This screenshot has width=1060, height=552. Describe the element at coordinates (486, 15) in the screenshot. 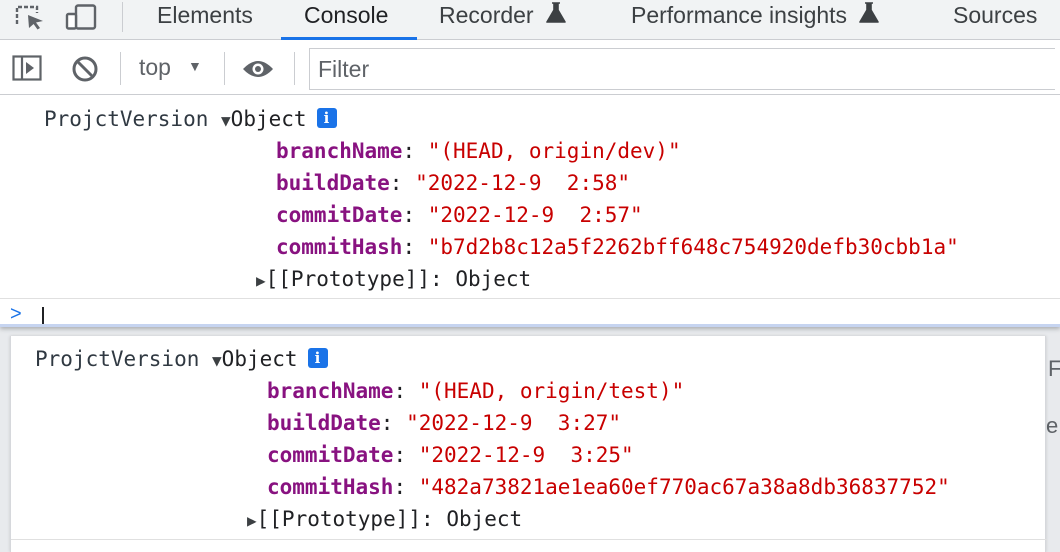

I see `tab-recorder-label: Recorder` at that location.